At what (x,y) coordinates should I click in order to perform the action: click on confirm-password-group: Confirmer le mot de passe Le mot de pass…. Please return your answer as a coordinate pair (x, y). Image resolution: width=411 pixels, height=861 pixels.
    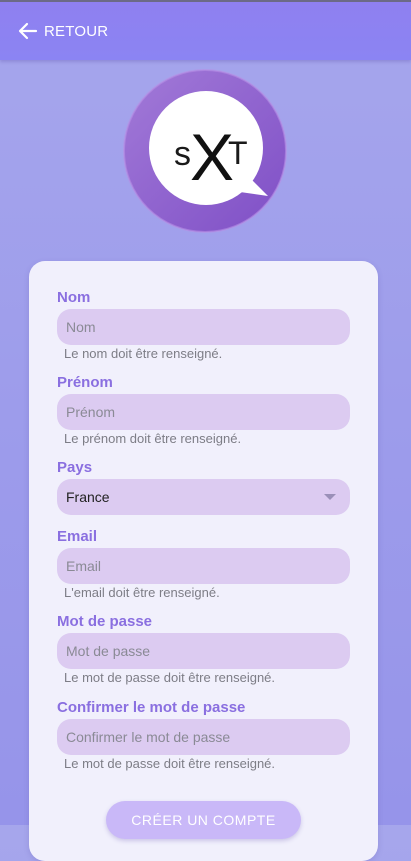
    Looking at the image, I should click on (203, 735).